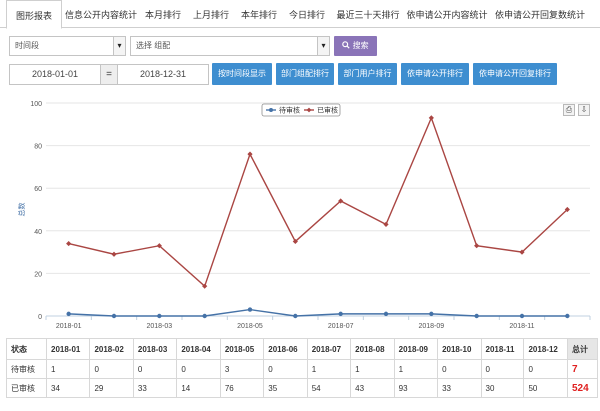 The image size is (600, 411). I want to click on row-label-reviewed: 已审核, so click(26, 388).